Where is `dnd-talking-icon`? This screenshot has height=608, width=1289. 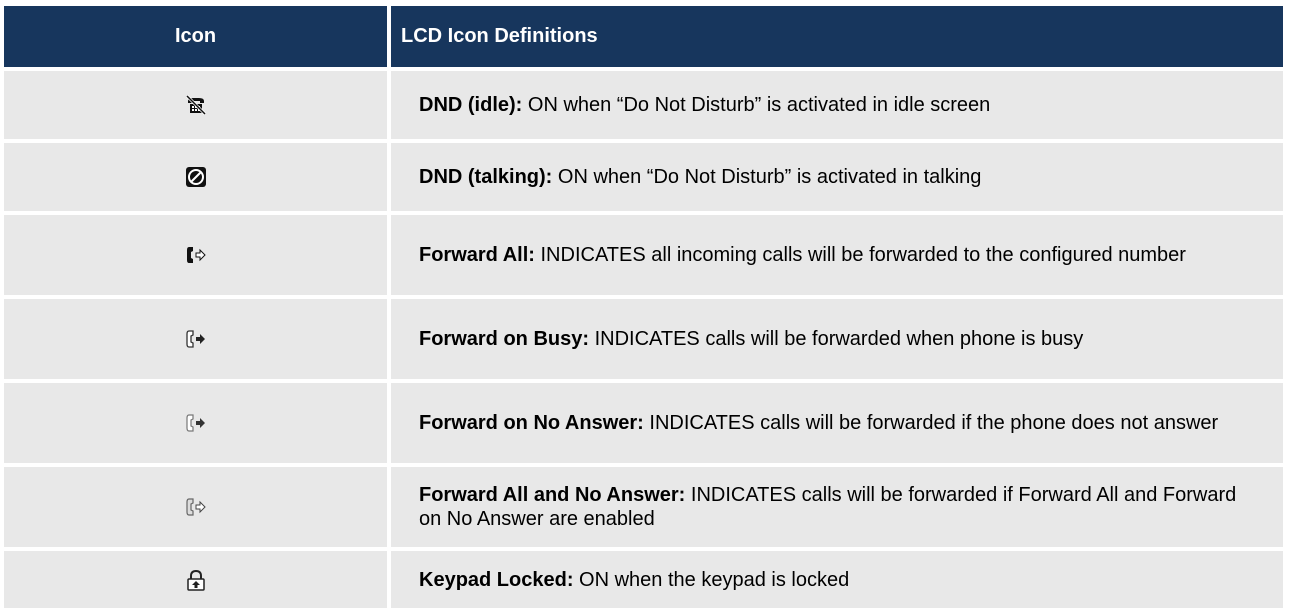
dnd-talking-icon is located at coordinates (196, 177).